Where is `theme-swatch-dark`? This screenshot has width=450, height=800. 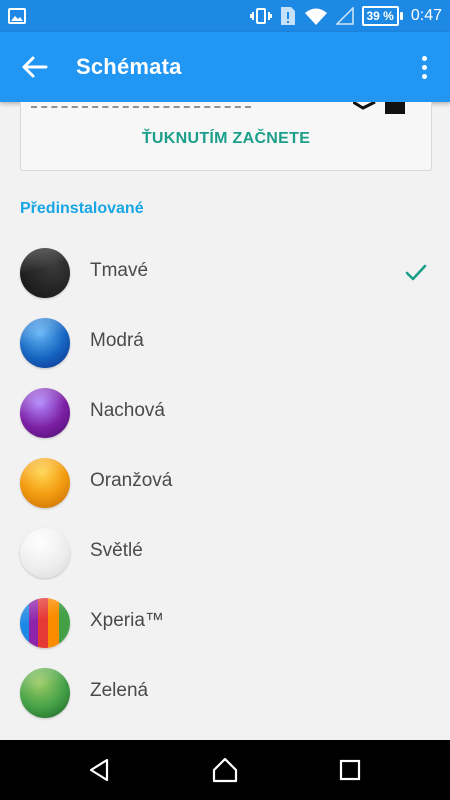
theme-swatch-dark is located at coordinates (45, 273).